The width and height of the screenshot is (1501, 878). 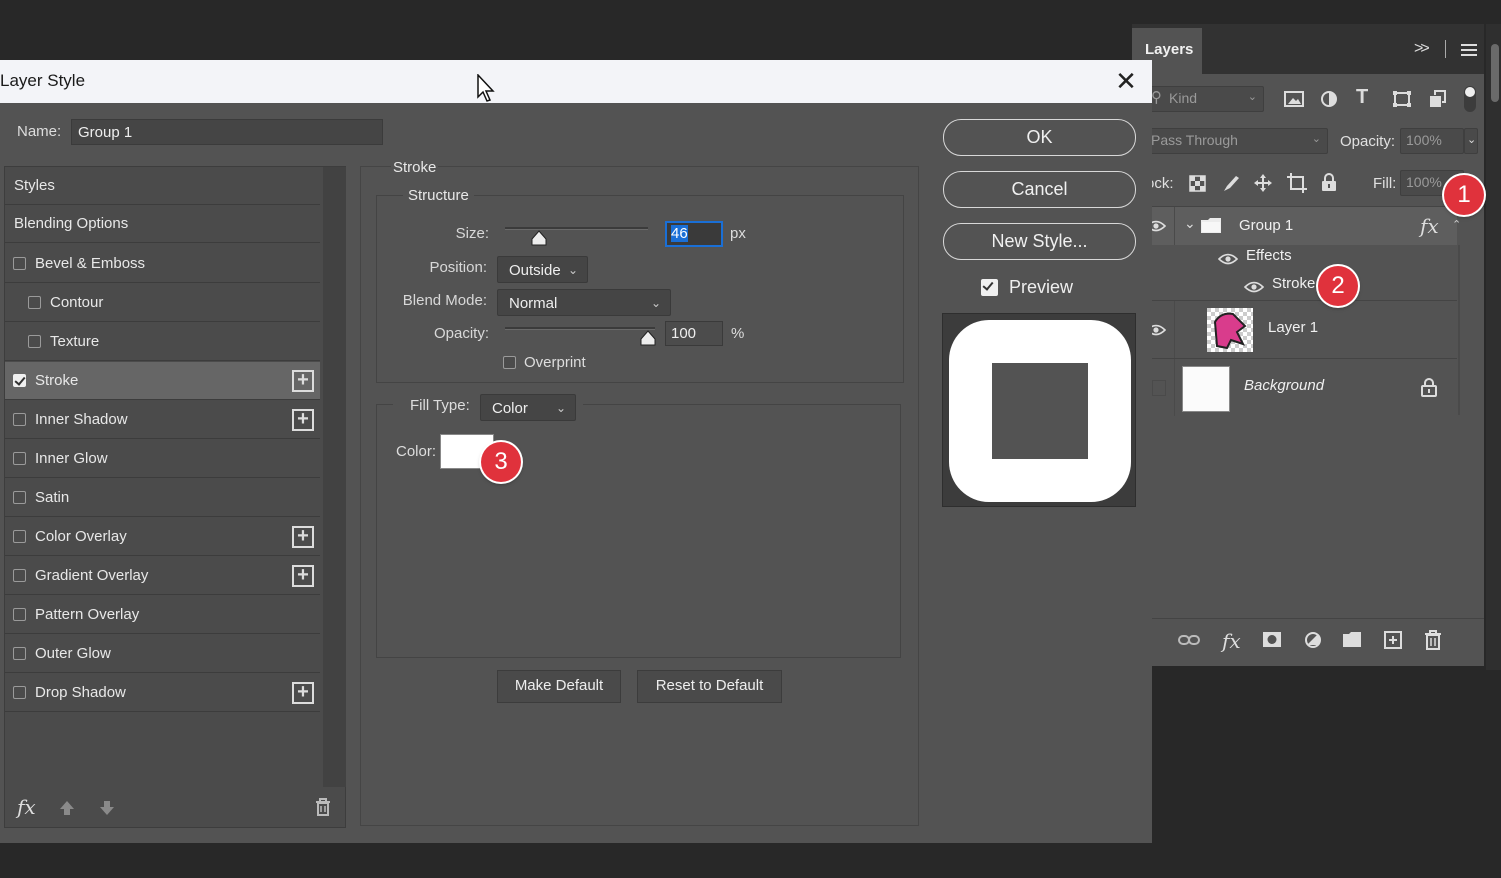 What do you see at coordinates (1470, 99) in the screenshot?
I see `filter-toggle` at bounding box center [1470, 99].